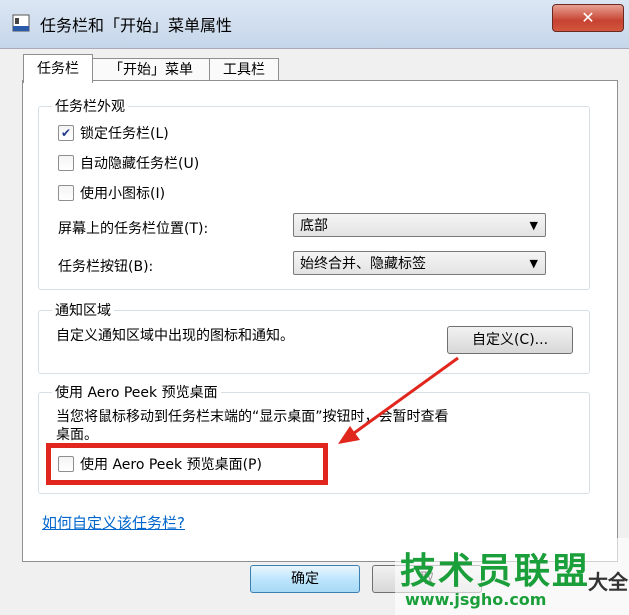 This screenshot has width=629, height=615. What do you see at coordinates (136, 25) in the screenshot?
I see `window-title: 任务栏和「开始」菜单属性` at bounding box center [136, 25].